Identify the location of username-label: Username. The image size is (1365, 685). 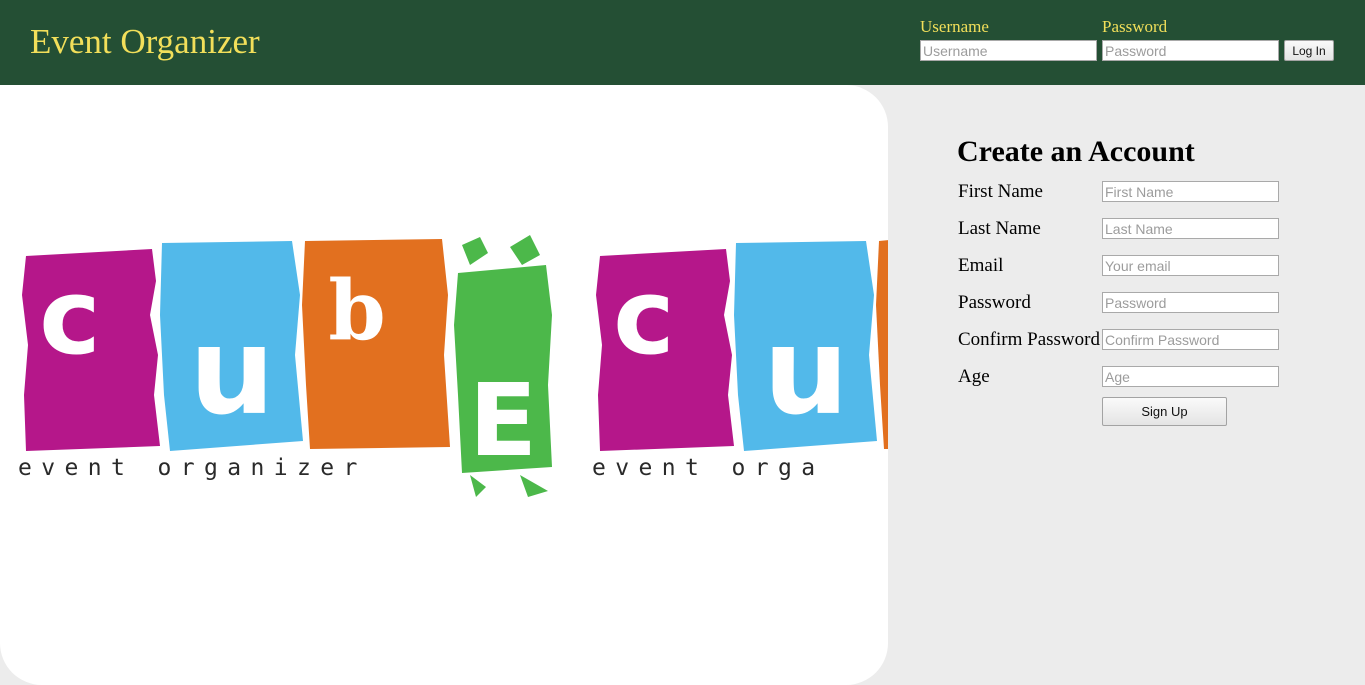
(954, 26).